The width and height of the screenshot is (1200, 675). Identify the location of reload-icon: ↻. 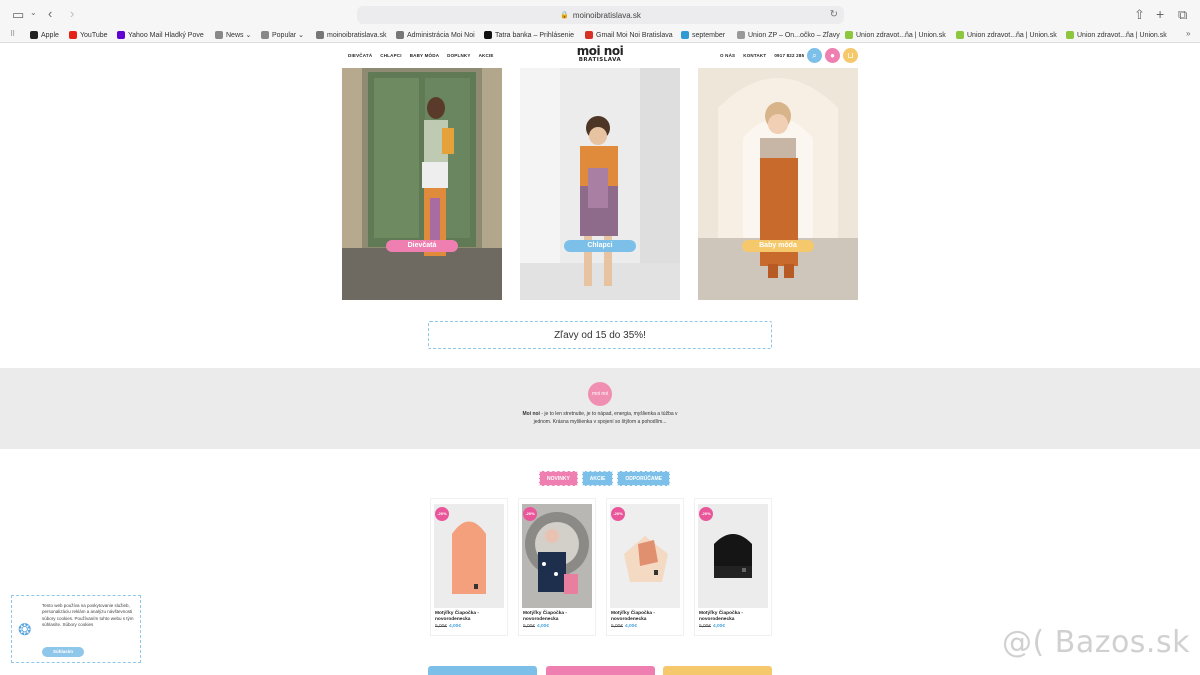
(834, 14).